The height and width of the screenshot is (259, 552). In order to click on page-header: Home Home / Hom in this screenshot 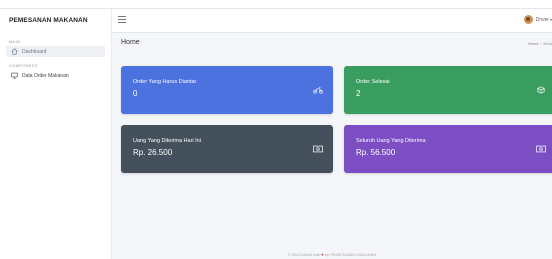, I will do `click(332, 43)`.